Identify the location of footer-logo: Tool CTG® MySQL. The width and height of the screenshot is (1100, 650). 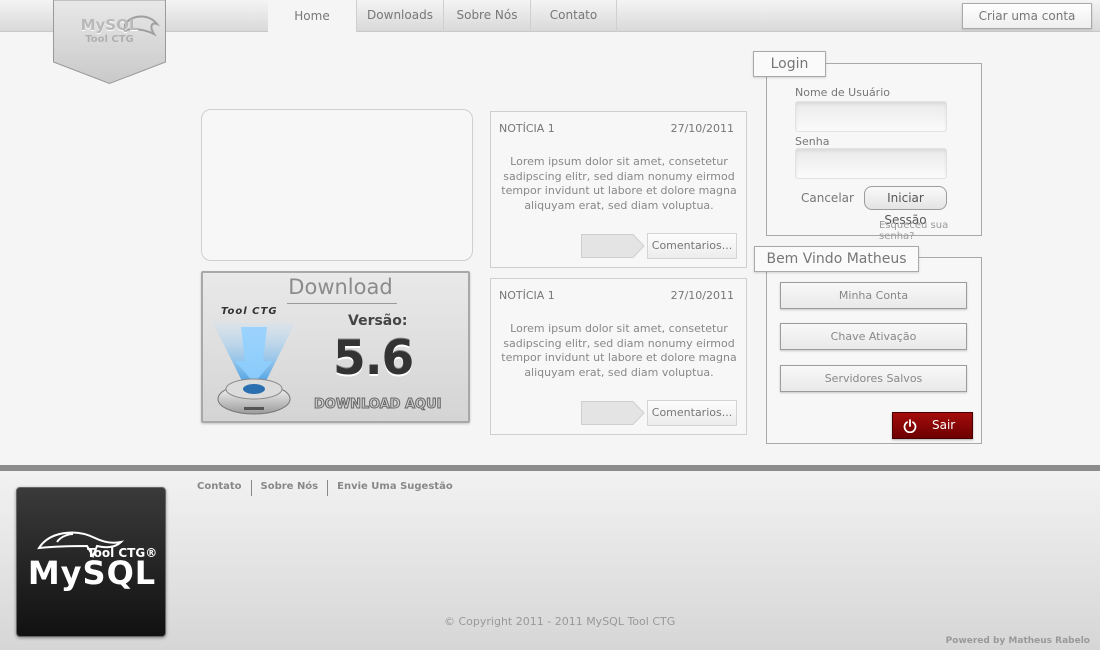
(91, 562).